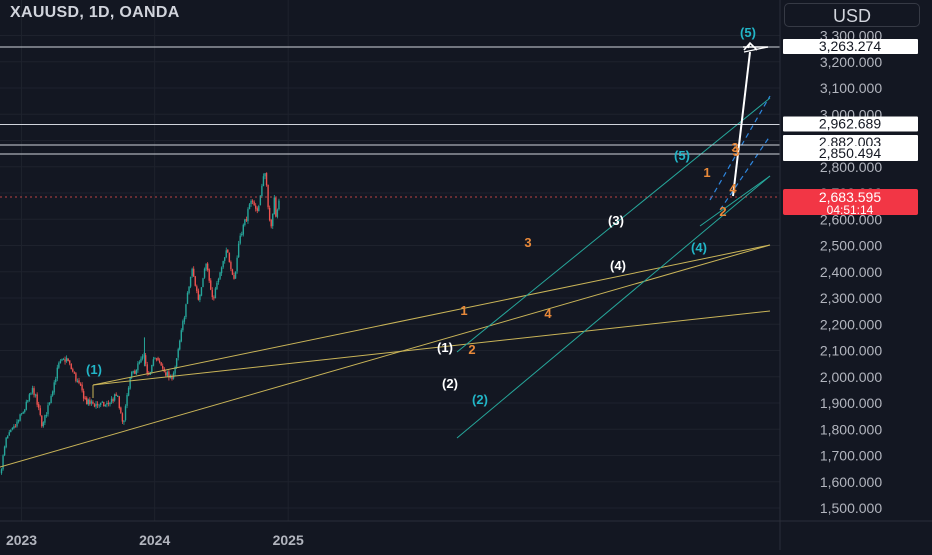 The width and height of the screenshot is (932, 555). I want to click on symbol-title: XAUUSD, 1D, OANDA, so click(95, 13).